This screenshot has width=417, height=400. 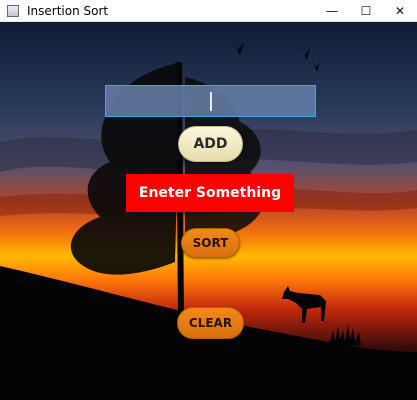 What do you see at coordinates (68, 10) in the screenshot?
I see `window-title: Insertion Sort` at bounding box center [68, 10].